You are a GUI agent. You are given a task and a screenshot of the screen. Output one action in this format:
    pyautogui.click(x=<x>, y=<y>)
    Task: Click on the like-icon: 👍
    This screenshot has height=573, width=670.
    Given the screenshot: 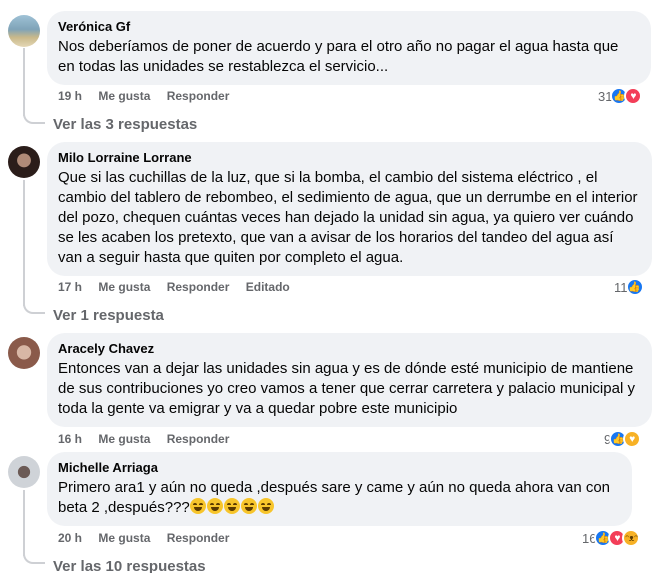 What is the action you would take?
    pyautogui.click(x=634, y=287)
    